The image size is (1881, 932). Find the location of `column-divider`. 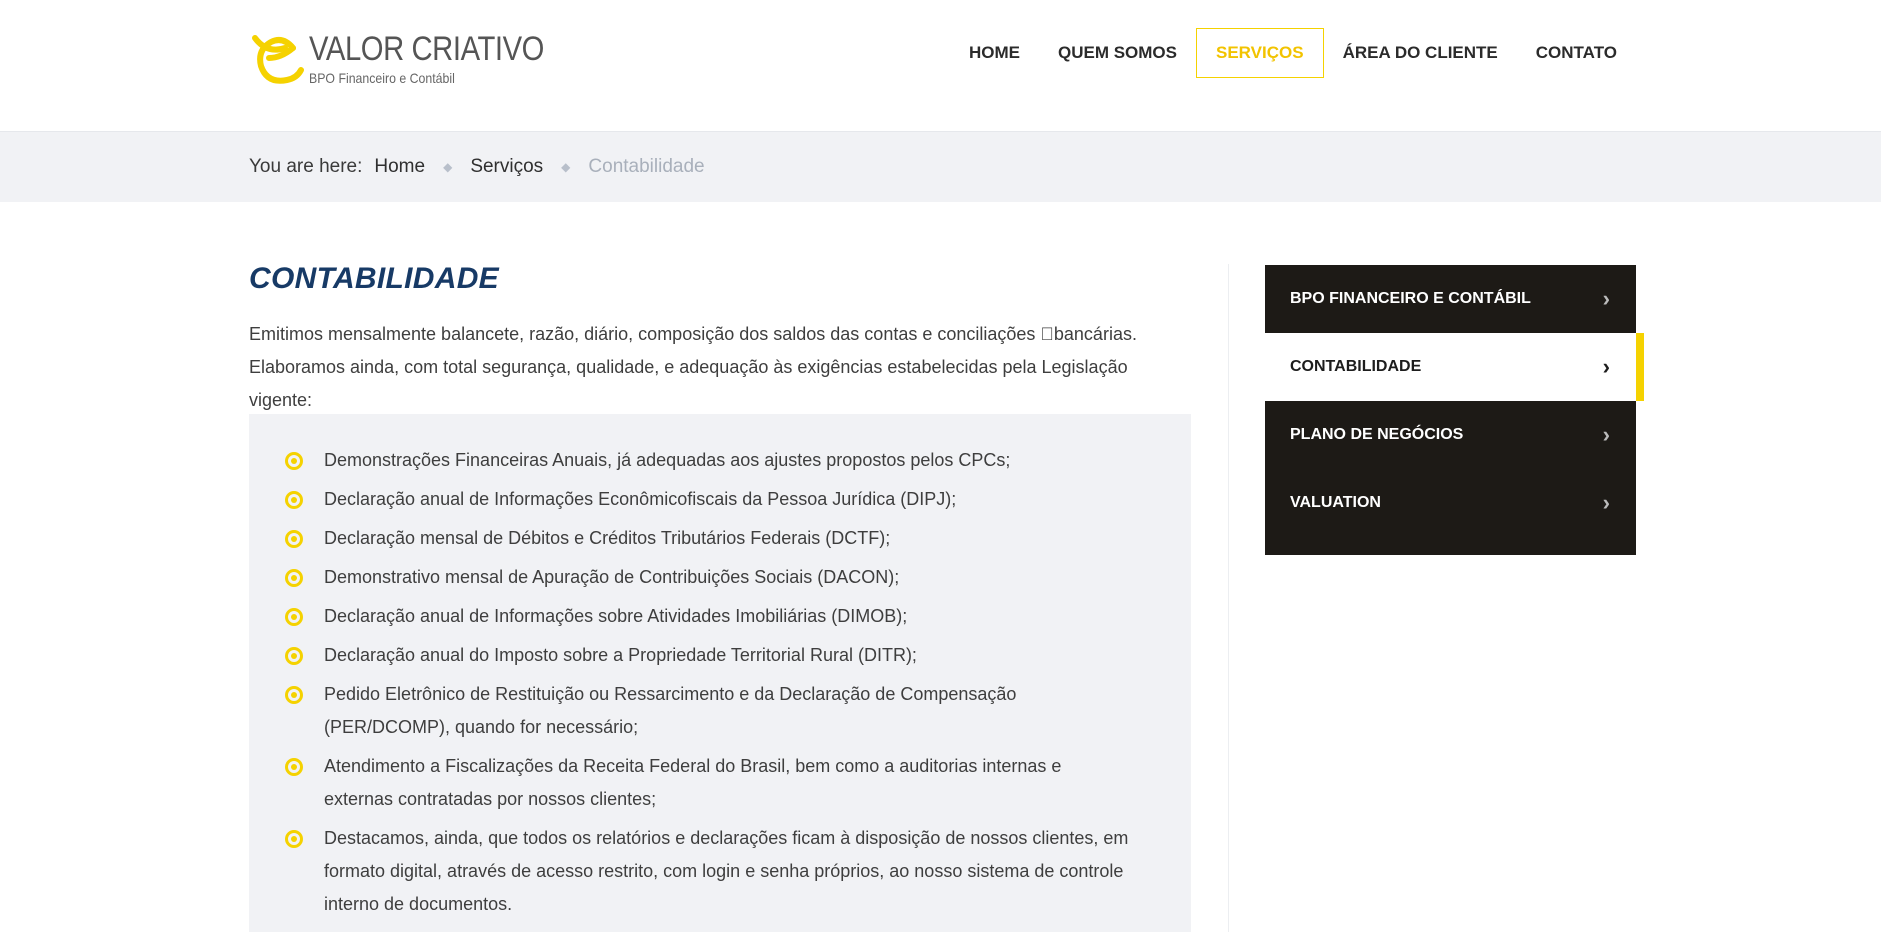

column-divider is located at coordinates (1228, 598).